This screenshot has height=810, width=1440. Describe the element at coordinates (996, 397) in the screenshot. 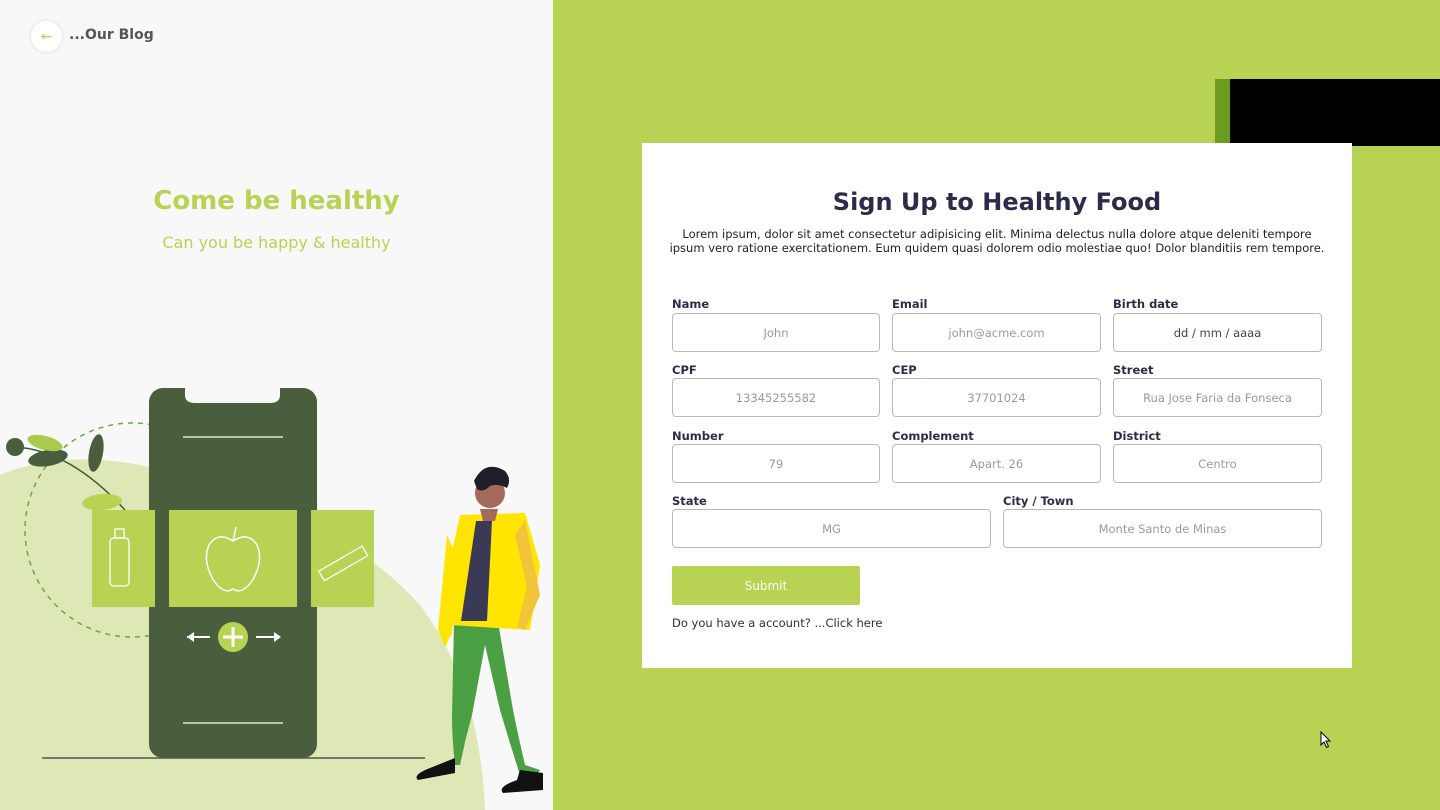

I see `cep-input` at that location.